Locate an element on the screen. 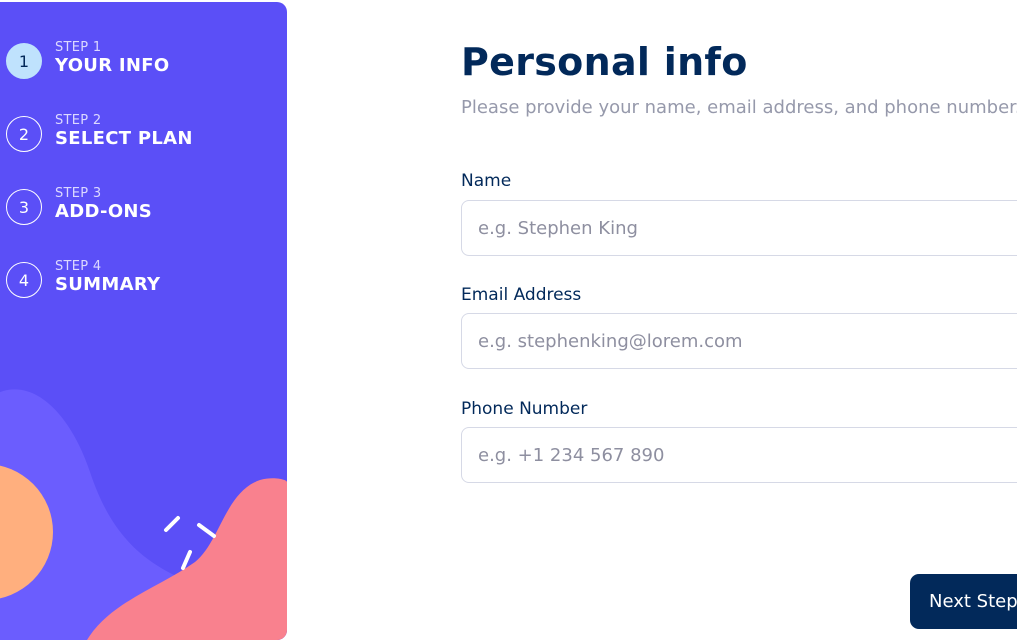 This screenshot has height=643, width=1017. step-number-badge: 4 is located at coordinates (24, 280).